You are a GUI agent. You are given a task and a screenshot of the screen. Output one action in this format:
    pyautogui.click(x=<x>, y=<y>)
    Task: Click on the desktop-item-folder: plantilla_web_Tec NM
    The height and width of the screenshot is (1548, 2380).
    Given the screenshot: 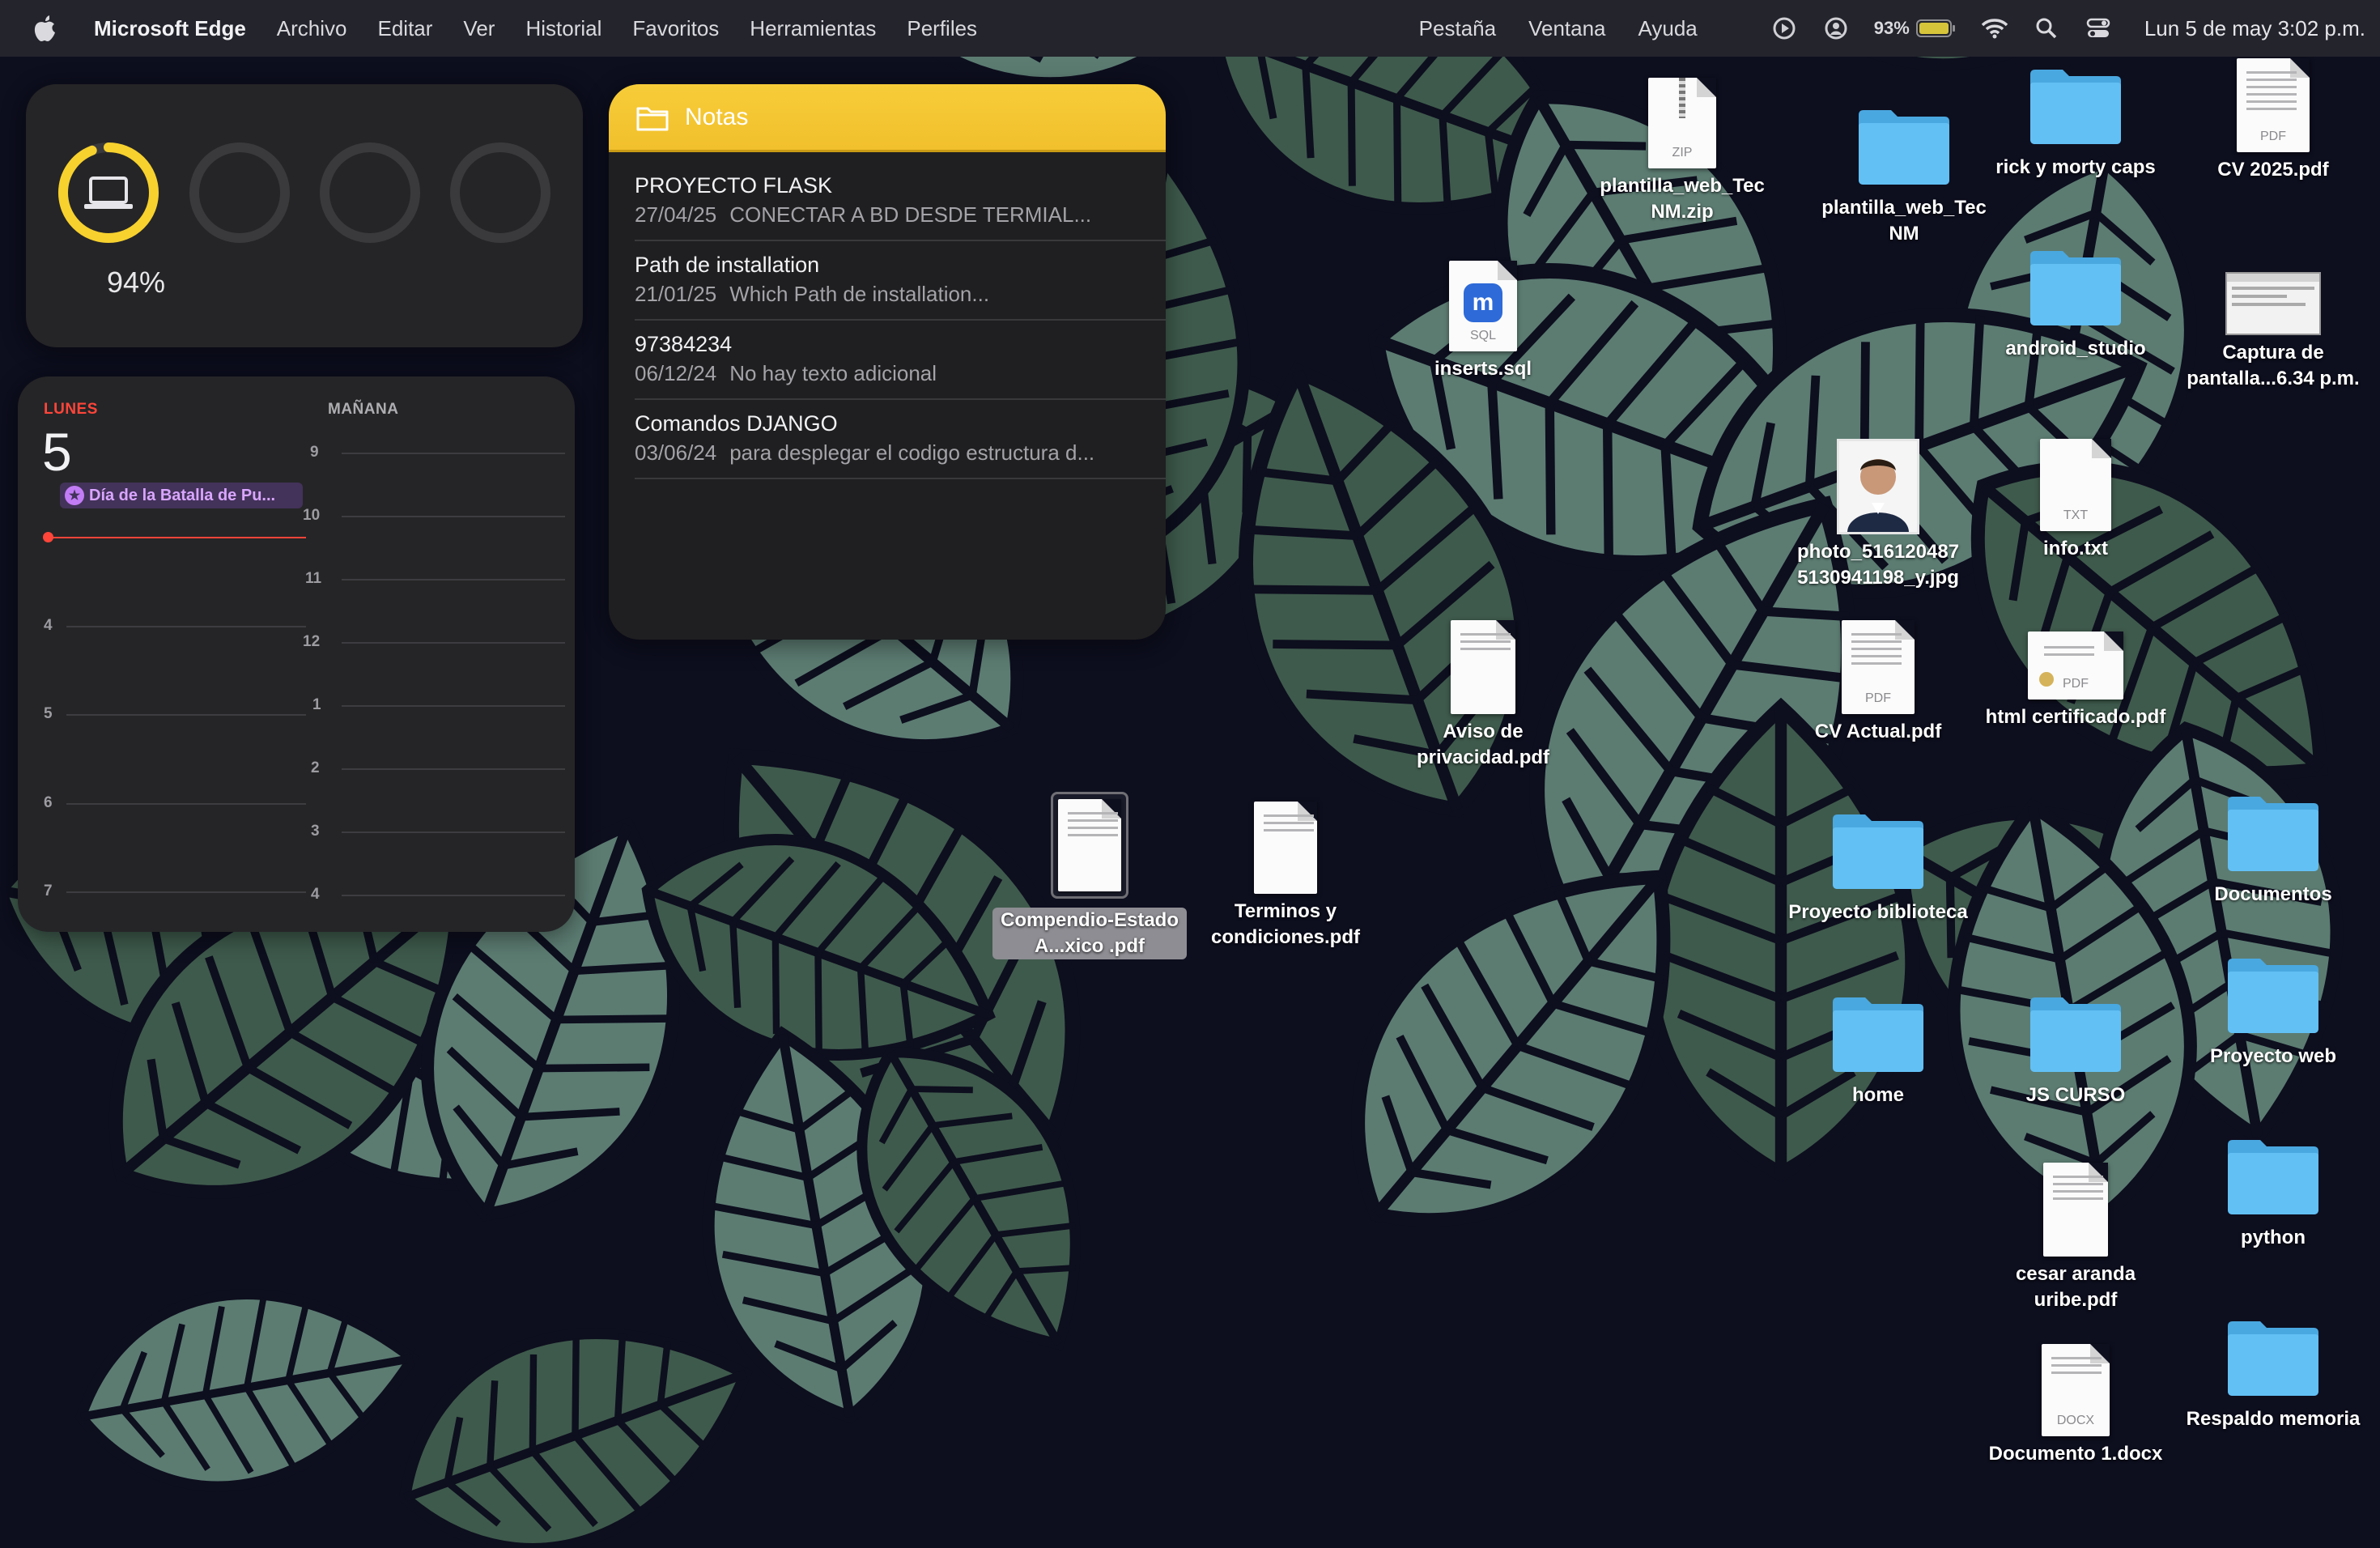 What is the action you would take?
    pyautogui.click(x=1904, y=176)
    